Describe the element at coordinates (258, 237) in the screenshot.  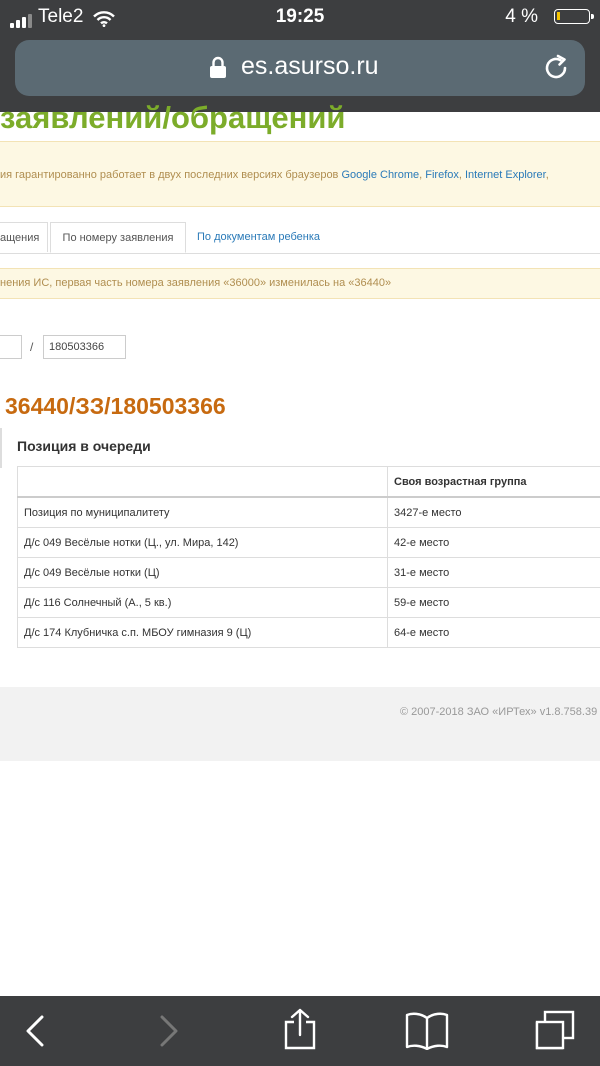
I see `tab-by-child-documents: По документам ребенка` at that location.